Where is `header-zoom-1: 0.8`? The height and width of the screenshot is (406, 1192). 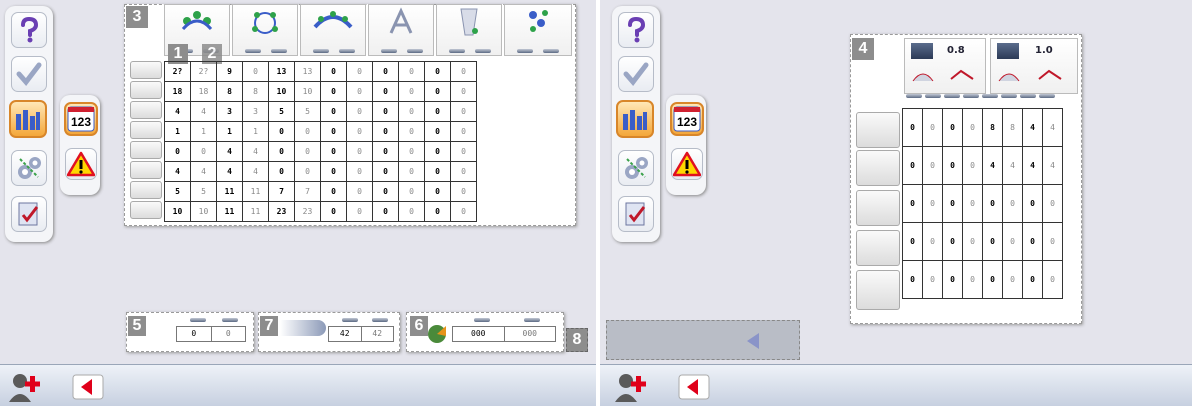 header-zoom-1: 0.8 is located at coordinates (945, 66).